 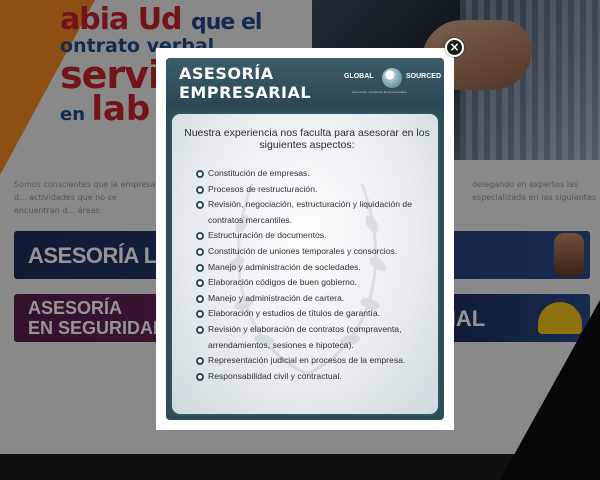 What do you see at coordinates (314, 174) in the screenshot?
I see `service-list-item: Constitución de empresas.` at bounding box center [314, 174].